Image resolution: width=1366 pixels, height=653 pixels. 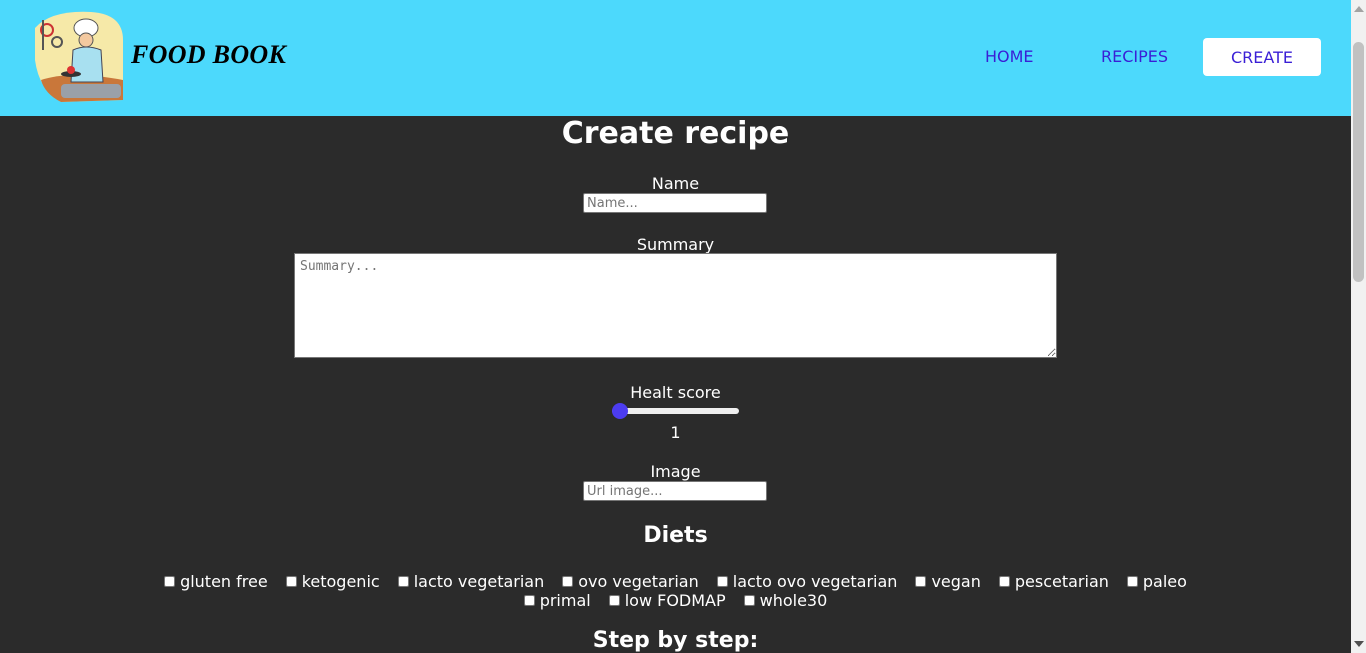 I want to click on health-score-slider, so click(x=675, y=411).